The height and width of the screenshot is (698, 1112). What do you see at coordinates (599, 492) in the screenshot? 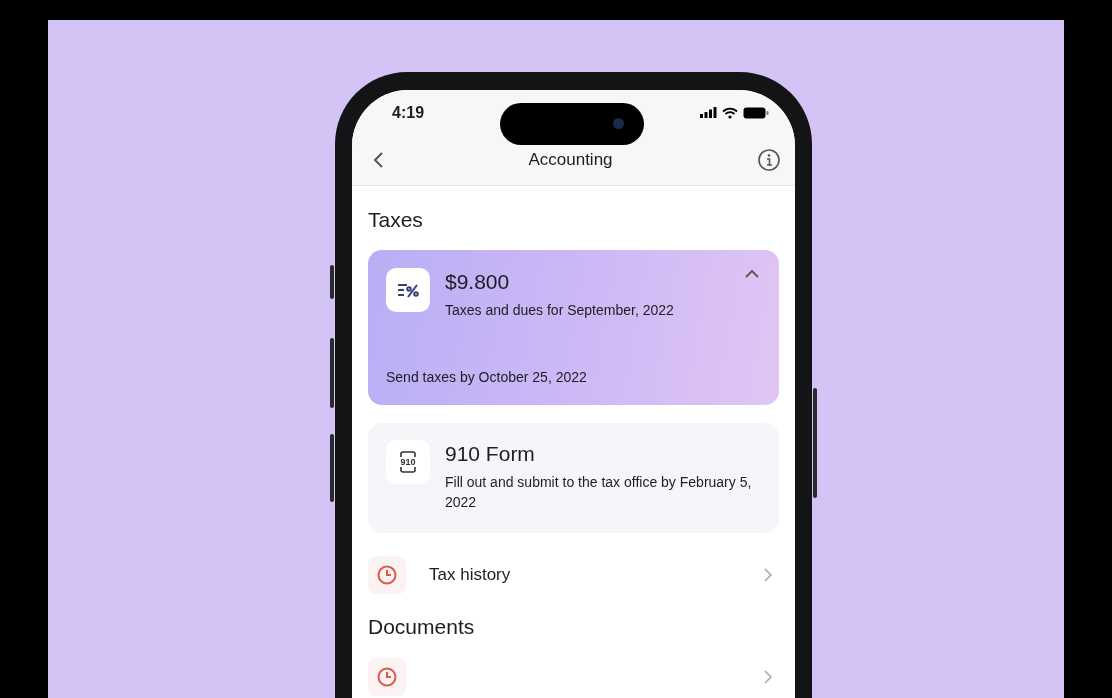
I see `form-description: Fill out and submit to the tax office by February 5, 2022` at bounding box center [599, 492].